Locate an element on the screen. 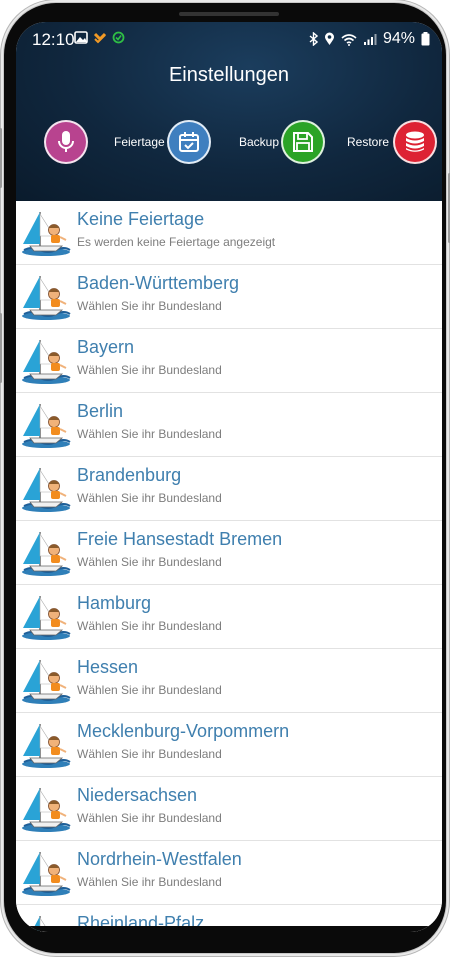  signal-icon is located at coordinates (370, 39).